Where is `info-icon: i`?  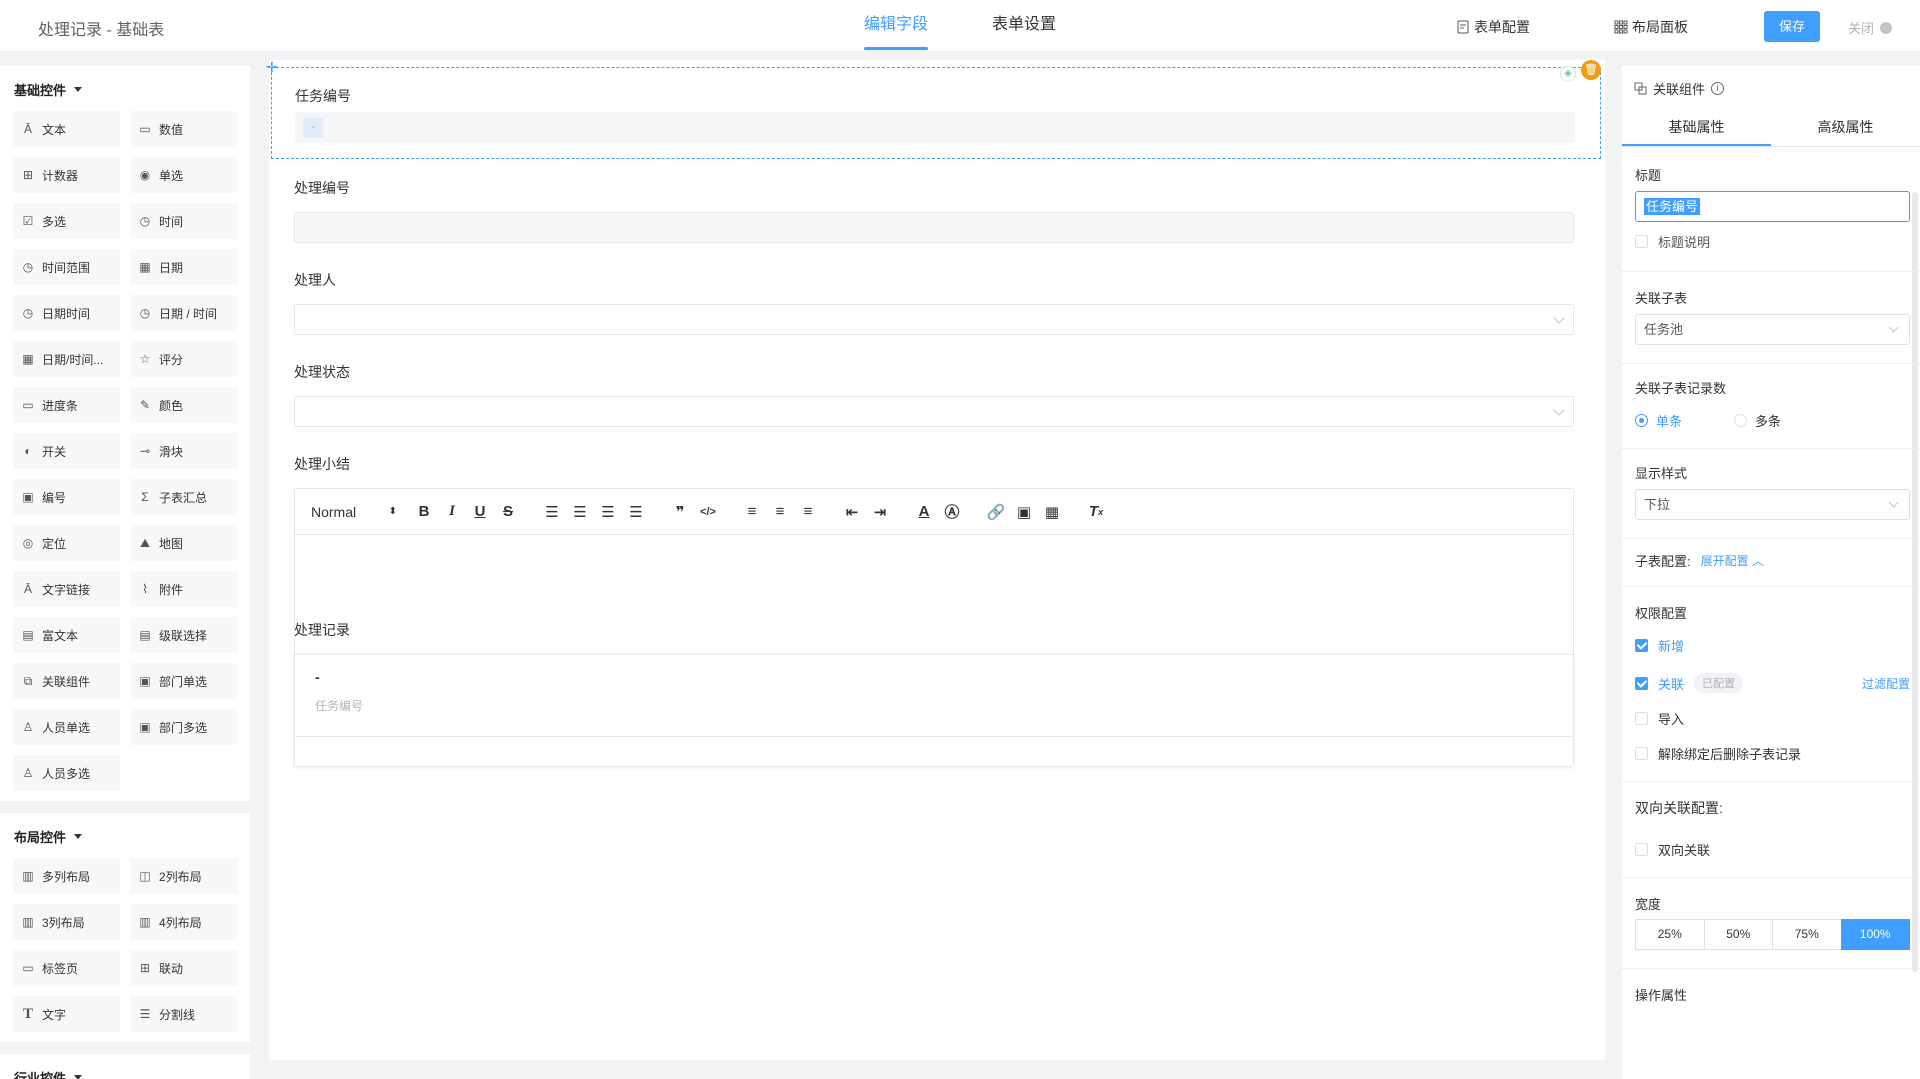
info-icon: i is located at coordinates (1718, 88).